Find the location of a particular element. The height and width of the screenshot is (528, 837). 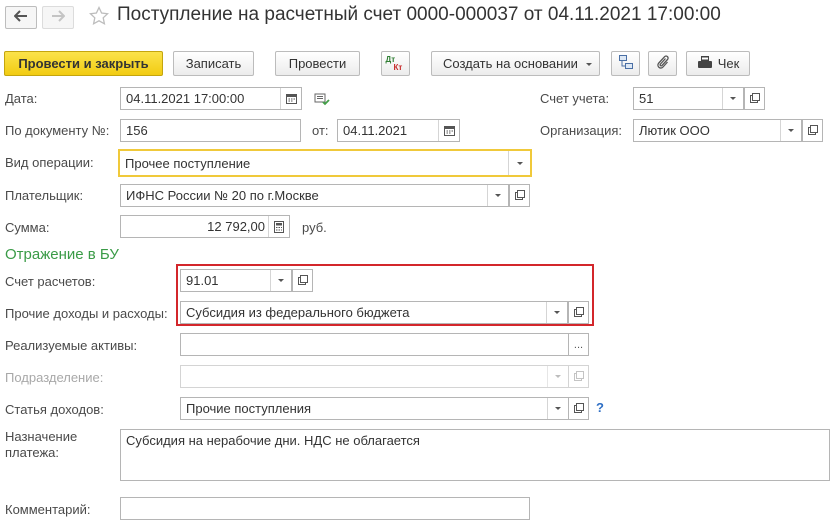

income-item-label: Статья доходов: is located at coordinates (54, 409).